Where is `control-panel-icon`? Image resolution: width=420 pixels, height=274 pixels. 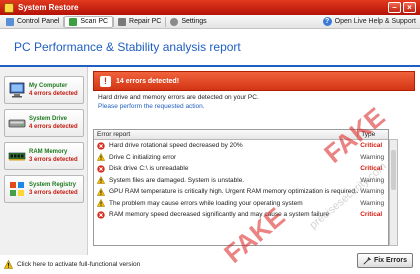 control-panel-icon is located at coordinates (10, 21).